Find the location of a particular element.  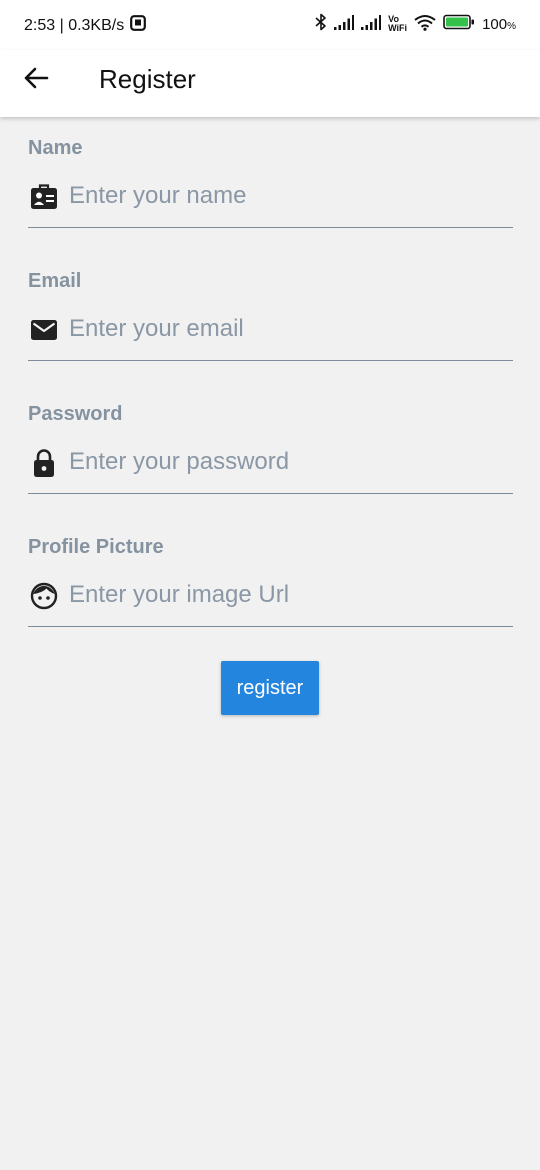

vowifi-icon: Vo WiFi is located at coordinates (397, 24).